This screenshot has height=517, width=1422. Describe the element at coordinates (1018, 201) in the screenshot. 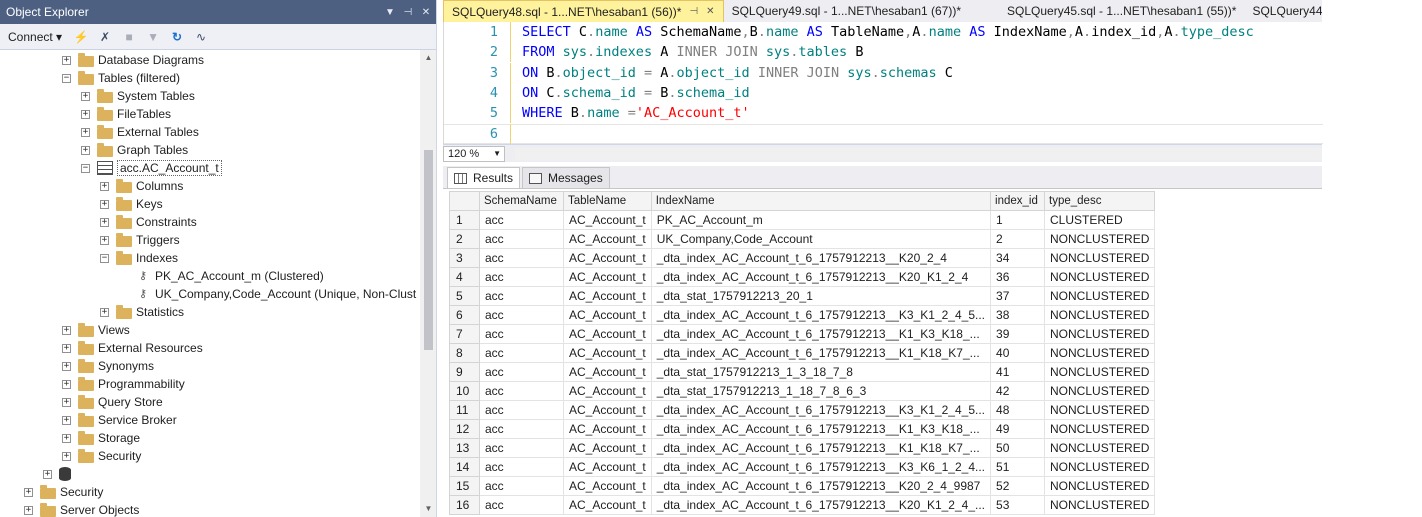

I see `column-header: index_id` at that location.